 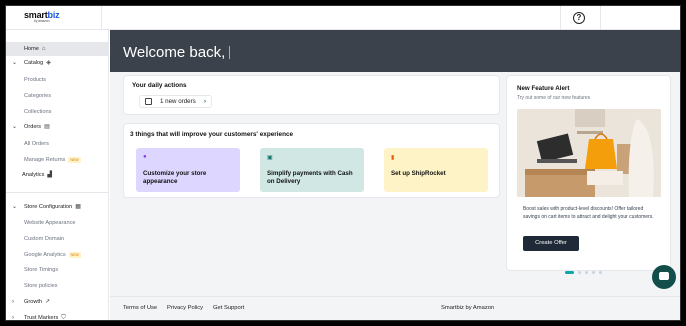 I want to click on feature-alert-title: New Feature Alert, so click(x=543, y=88).